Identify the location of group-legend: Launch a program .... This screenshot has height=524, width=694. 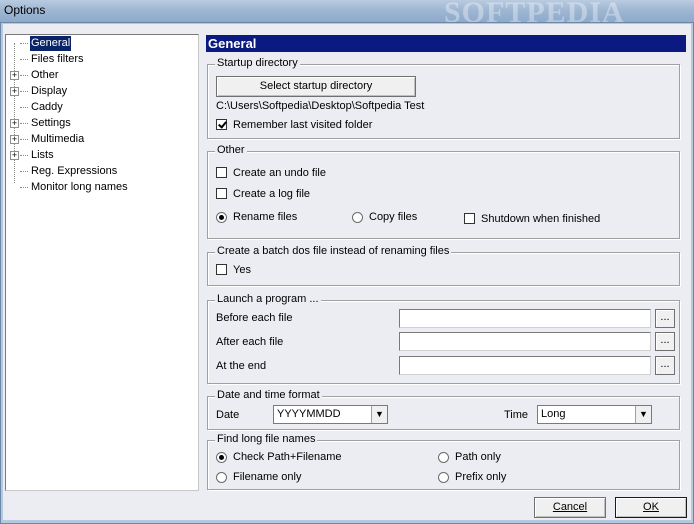
(268, 299).